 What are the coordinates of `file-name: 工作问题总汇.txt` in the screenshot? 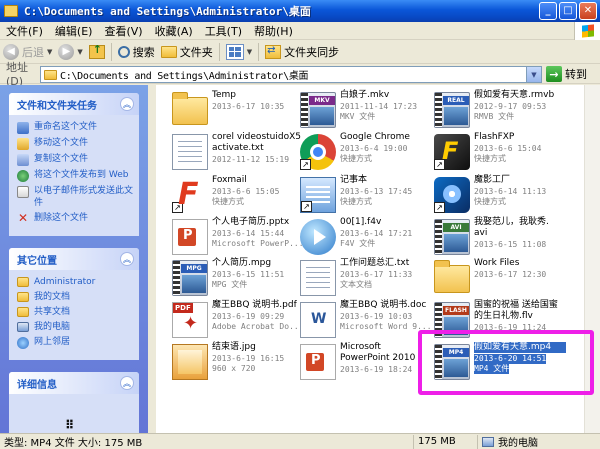 It's located at (375, 263).